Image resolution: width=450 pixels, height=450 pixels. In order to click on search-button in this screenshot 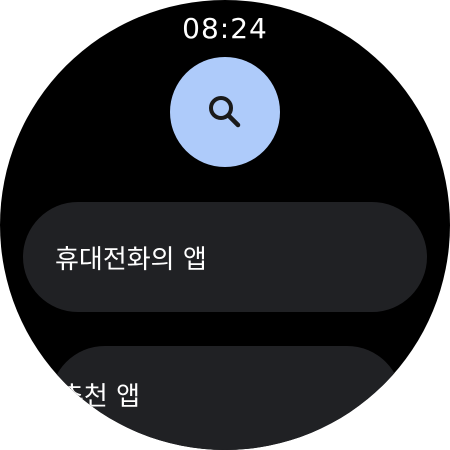, I will do `click(225, 112)`.